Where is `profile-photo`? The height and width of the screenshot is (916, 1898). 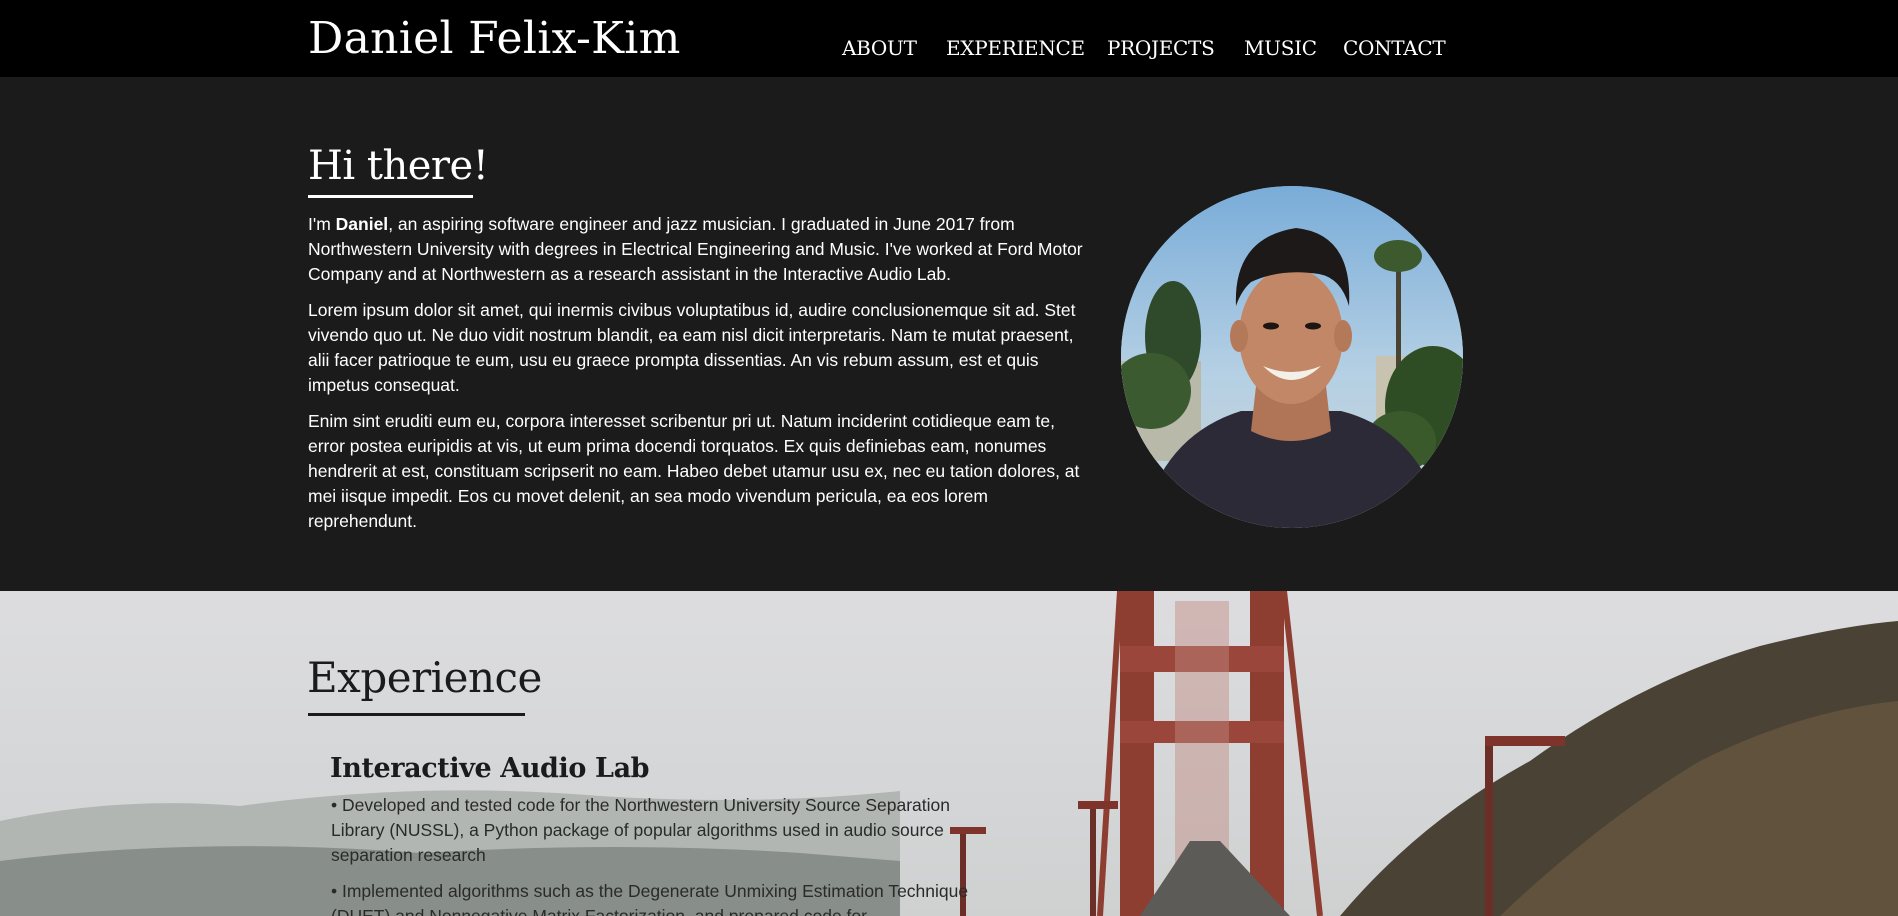 profile-photo is located at coordinates (1292, 357).